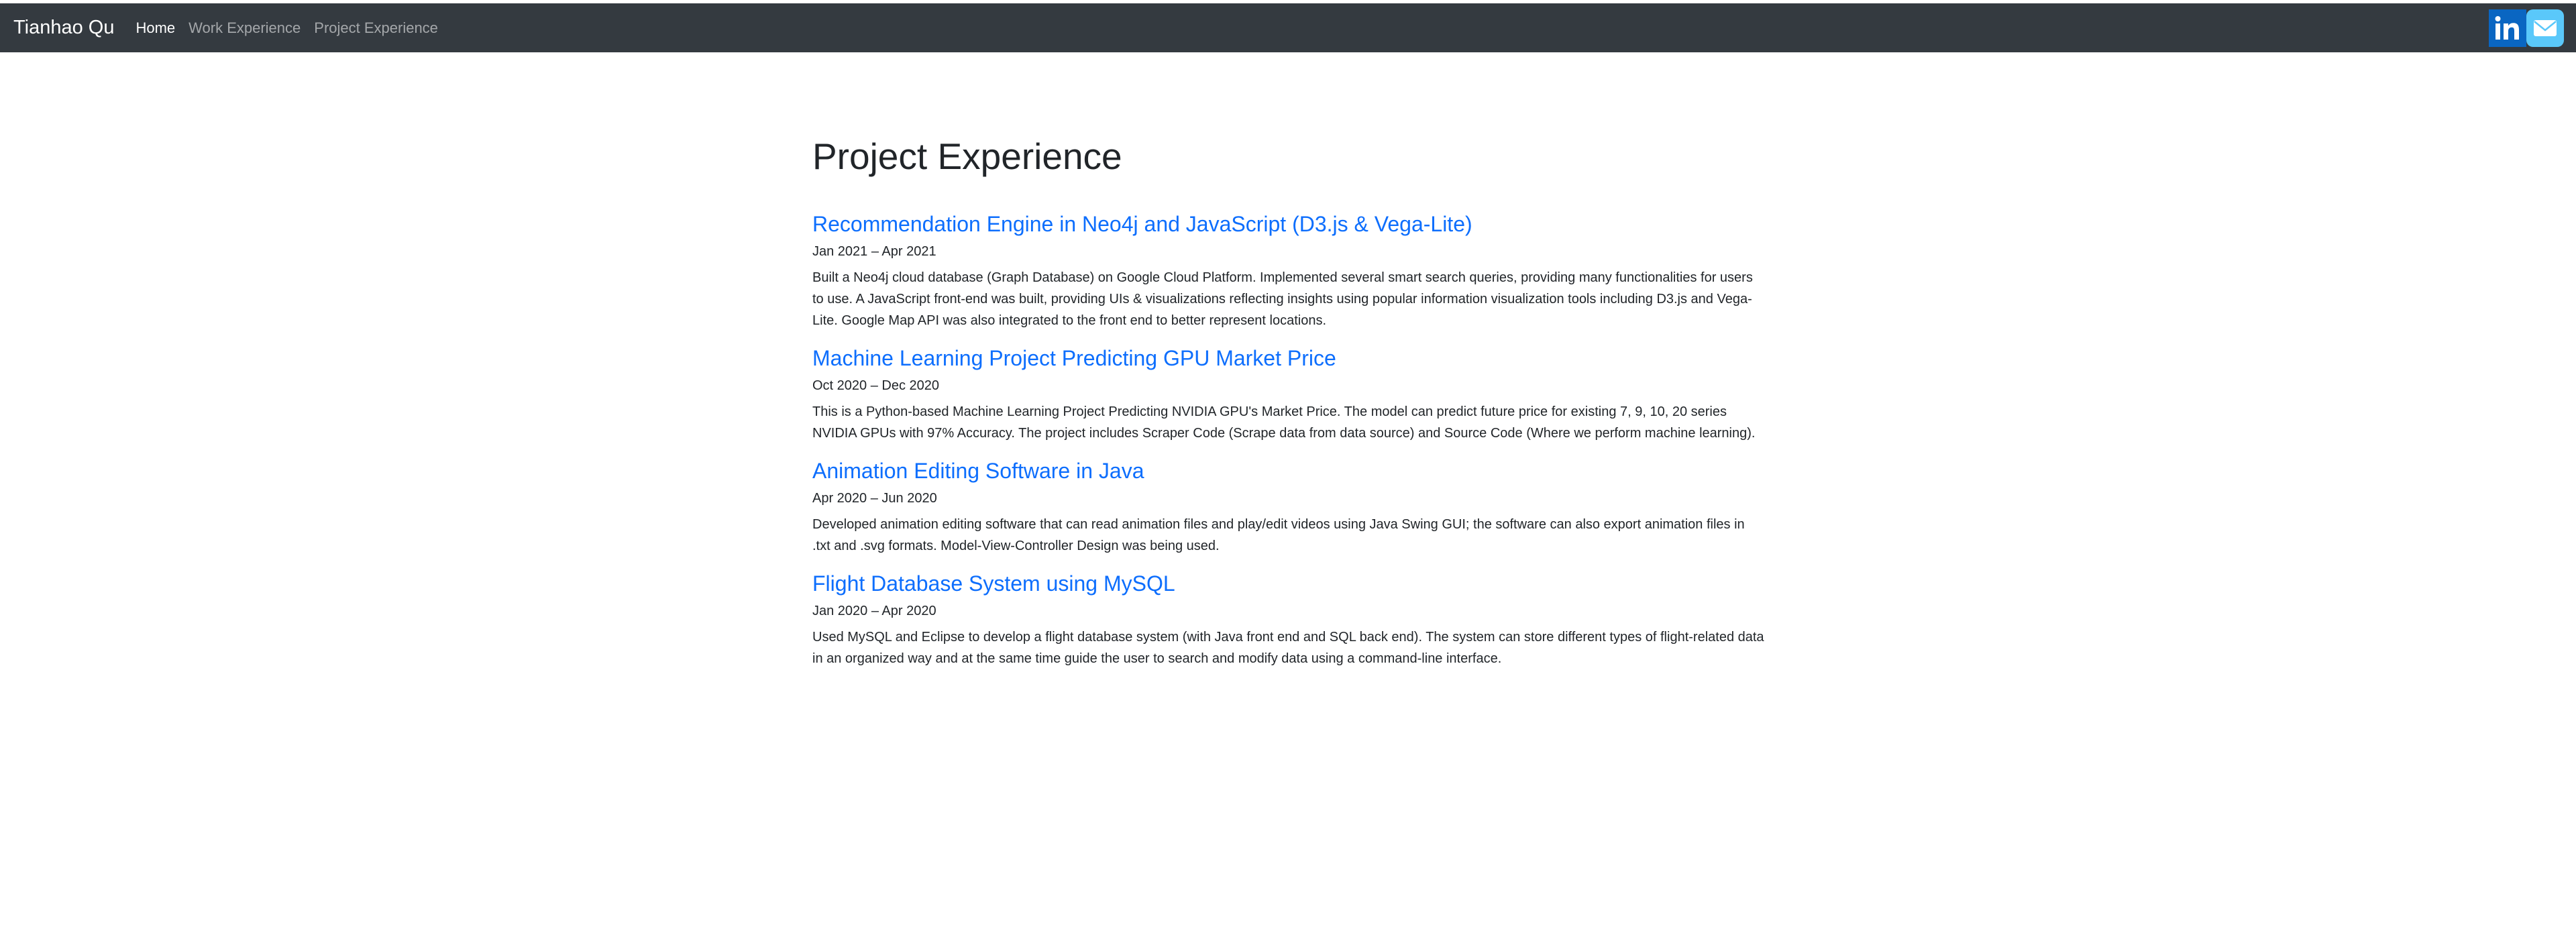  Describe the element at coordinates (63, 28) in the screenshot. I see `brand-name: Tianhao Qu` at that location.